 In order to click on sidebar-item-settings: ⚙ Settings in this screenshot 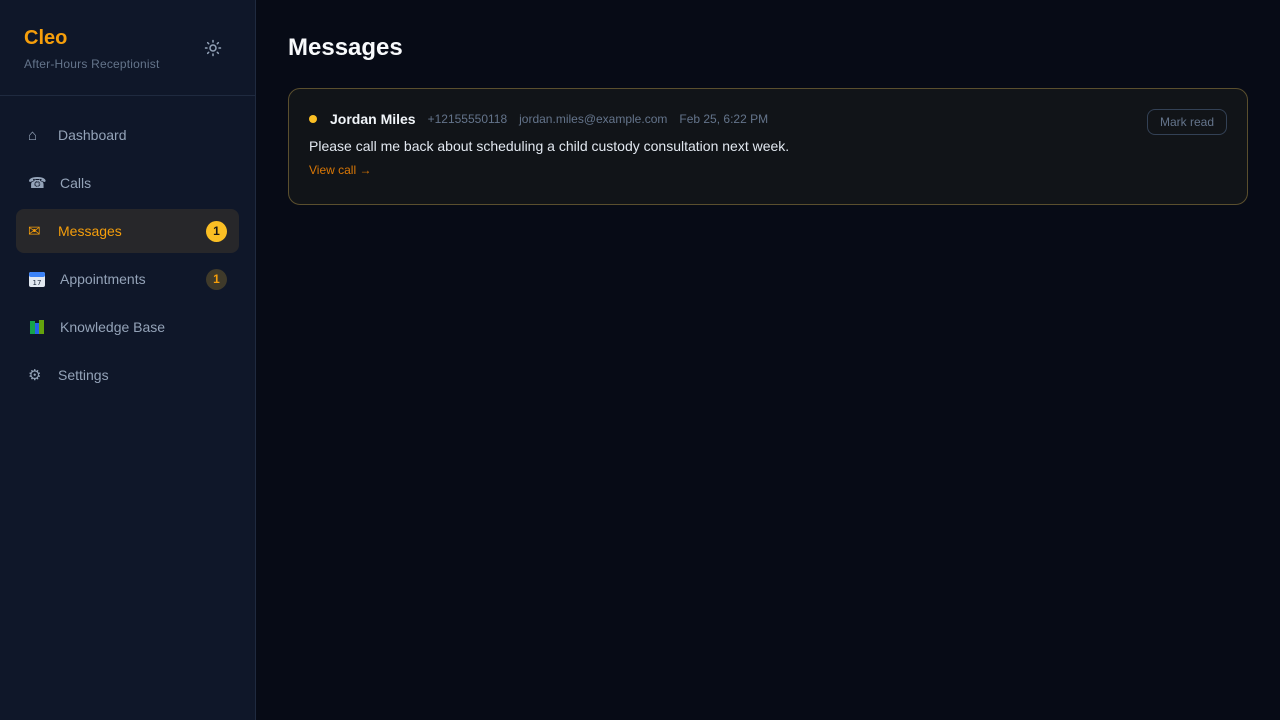, I will do `click(127, 375)`.